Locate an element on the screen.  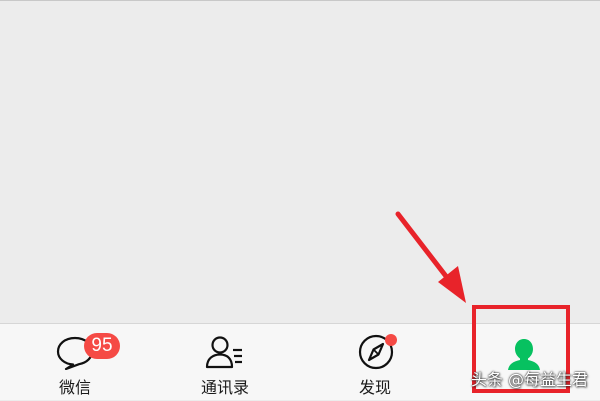
tab-me is located at coordinates (525, 362).